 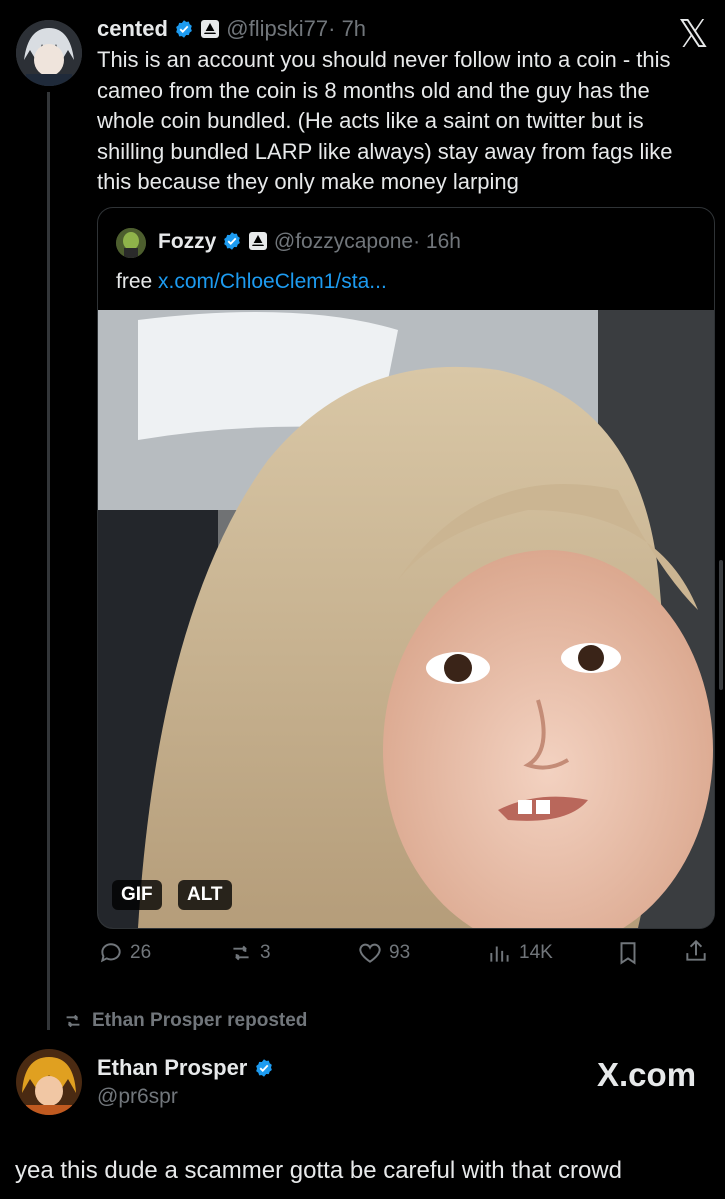 I want to click on like-count: 93, so click(x=400, y=952).